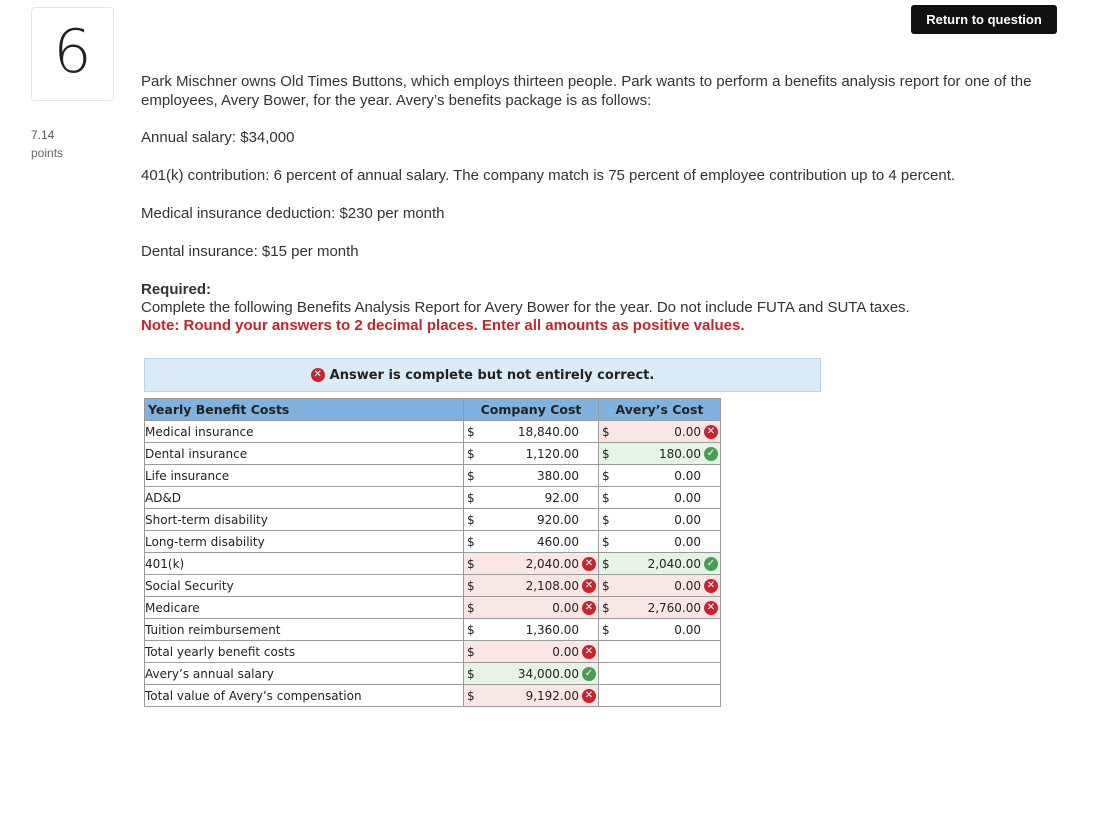 This screenshot has height=820, width=1104. I want to click on header-company-cost: Company Cost, so click(531, 409).